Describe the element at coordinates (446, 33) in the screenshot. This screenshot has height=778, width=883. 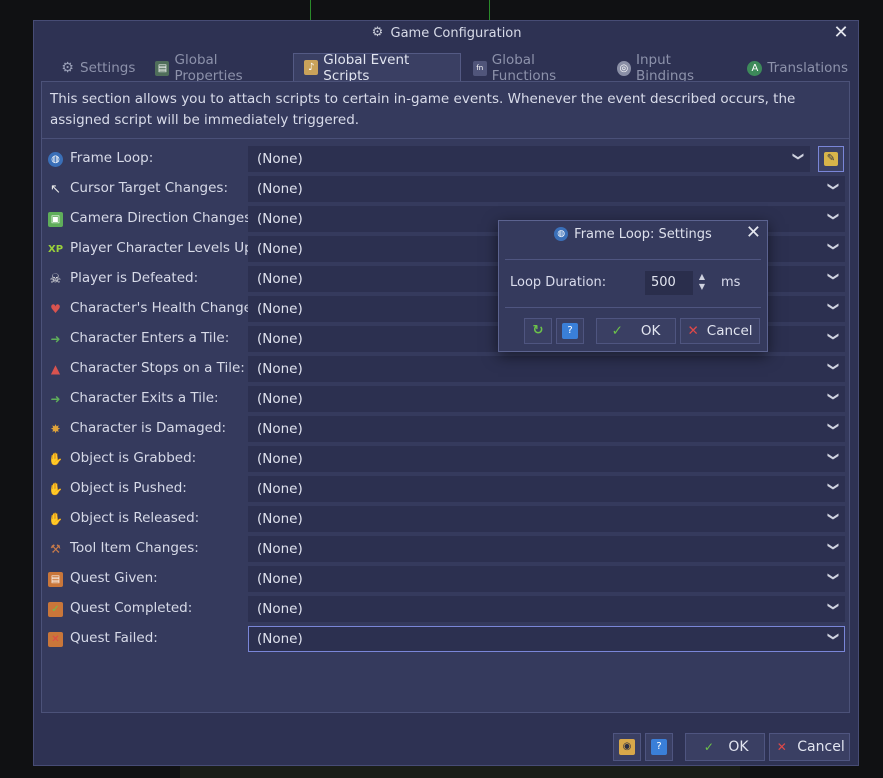
I see `titlebar: ⚙ Game Configuration ✕` at that location.